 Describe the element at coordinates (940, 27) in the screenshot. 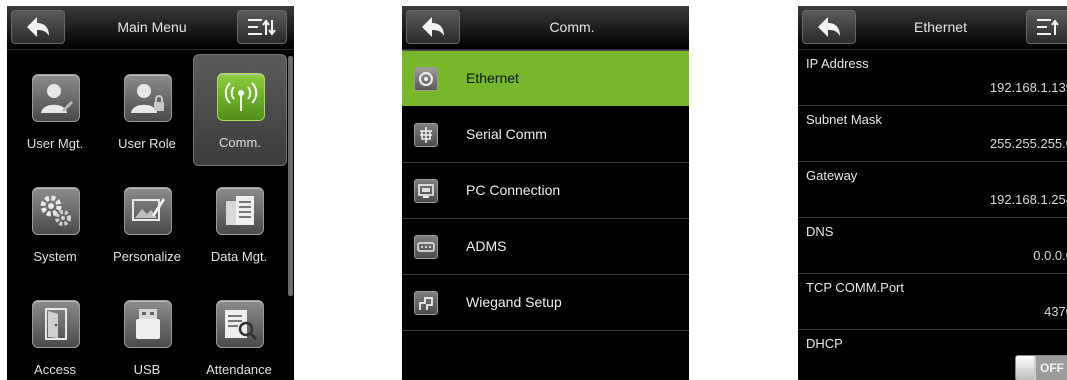

I see `page-title: Ethernet` at that location.